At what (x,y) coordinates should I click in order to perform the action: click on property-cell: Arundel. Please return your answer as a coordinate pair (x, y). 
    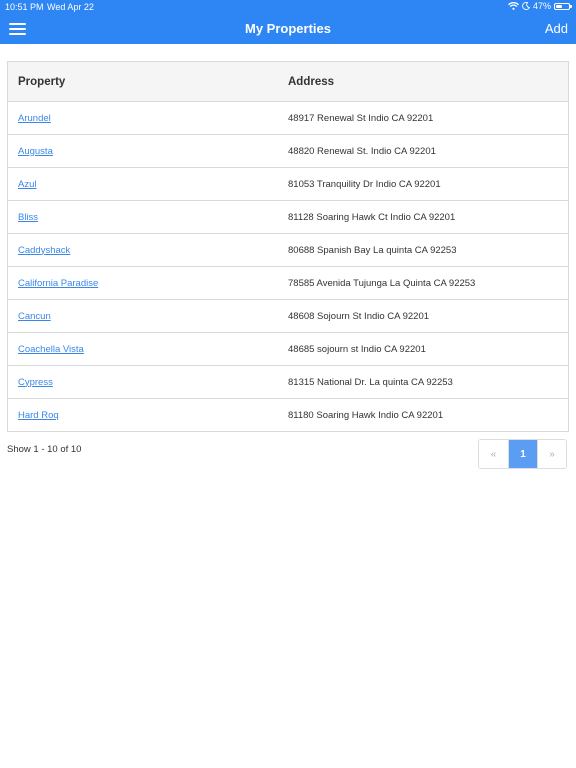
    Looking at the image, I should click on (143, 118).